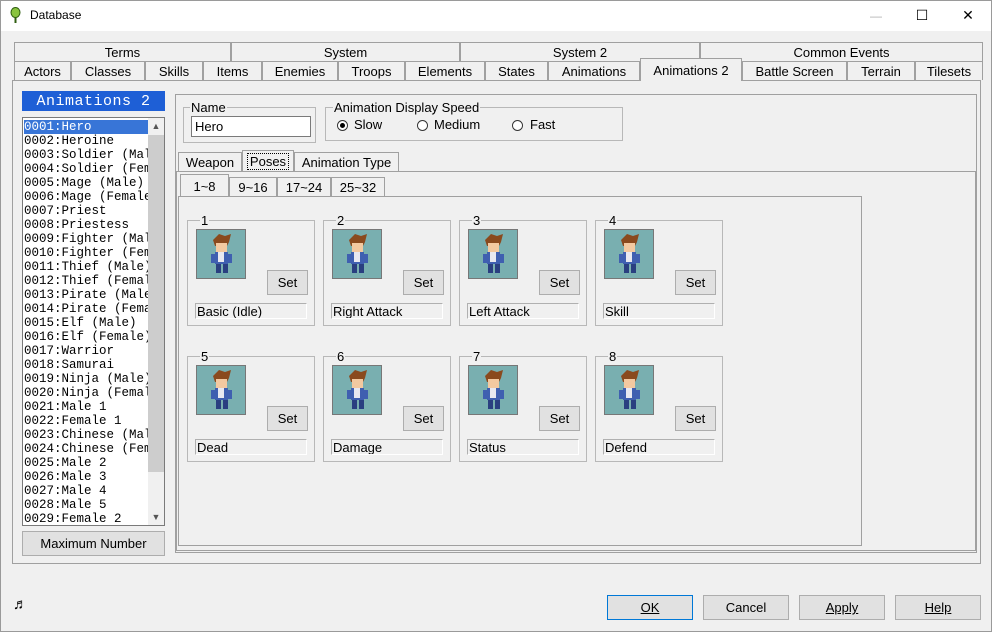  I want to click on list-item: 0022:Female 1, so click(86, 421).